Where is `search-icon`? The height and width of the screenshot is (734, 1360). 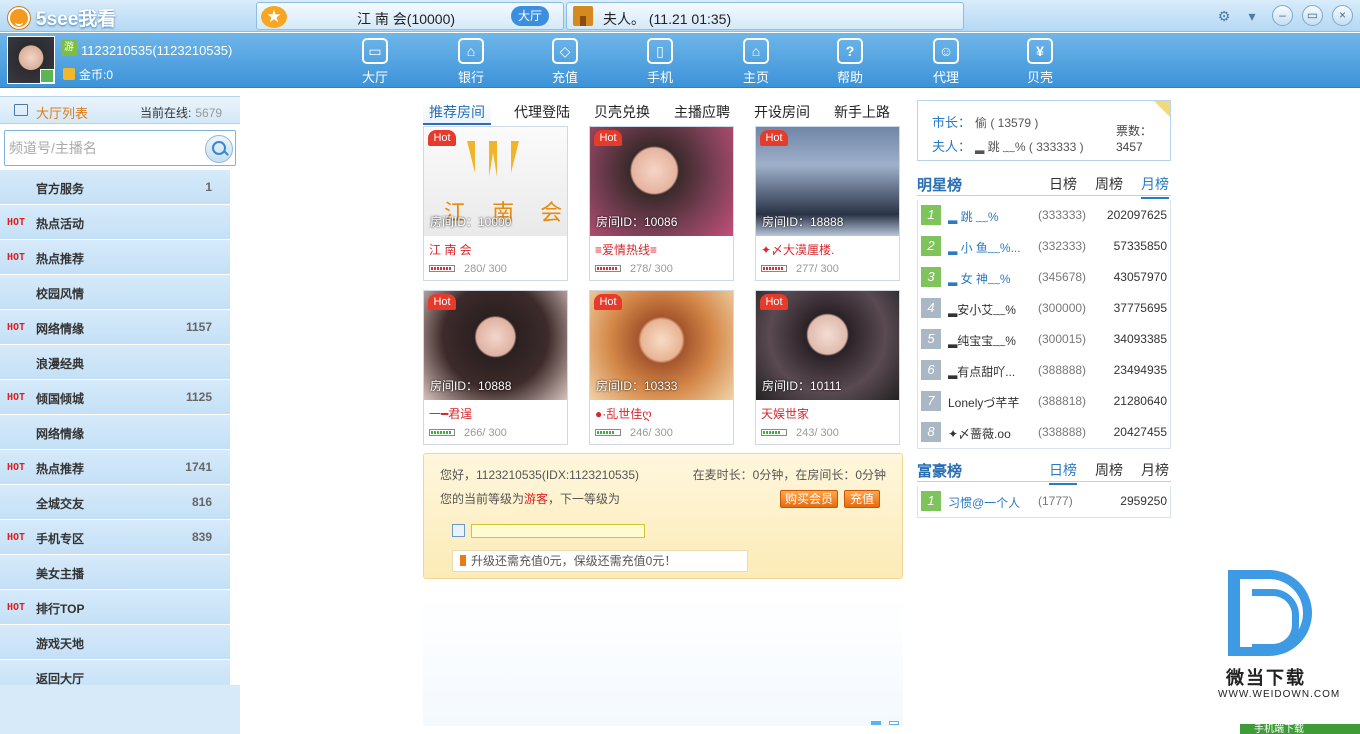 search-icon is located at coordinates (219, 149).